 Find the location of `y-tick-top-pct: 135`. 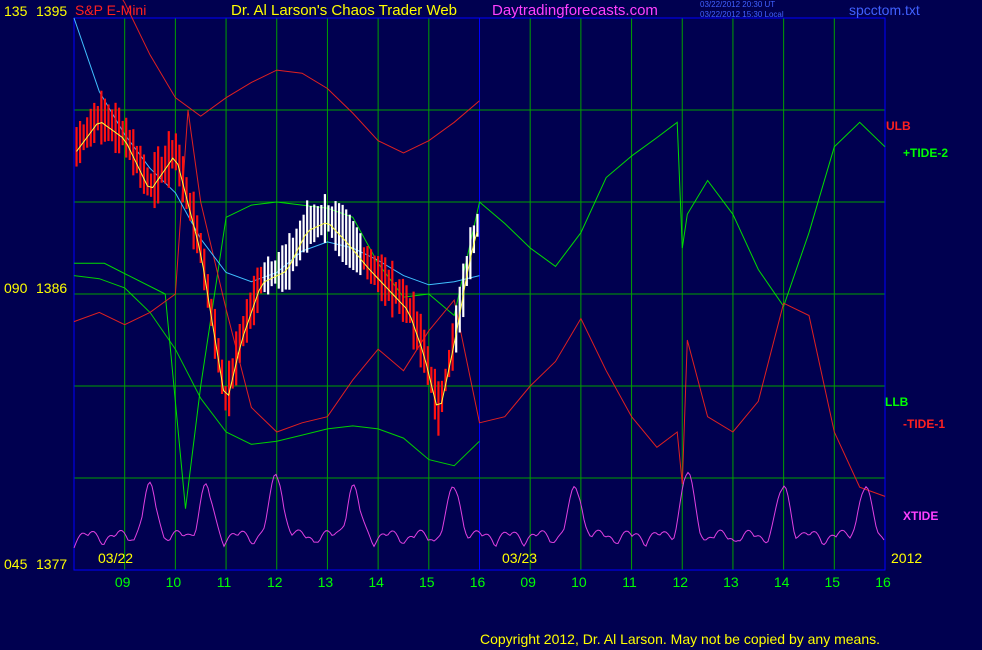

y-tick-top-pct: 135 is located at coordinates (16, 11).